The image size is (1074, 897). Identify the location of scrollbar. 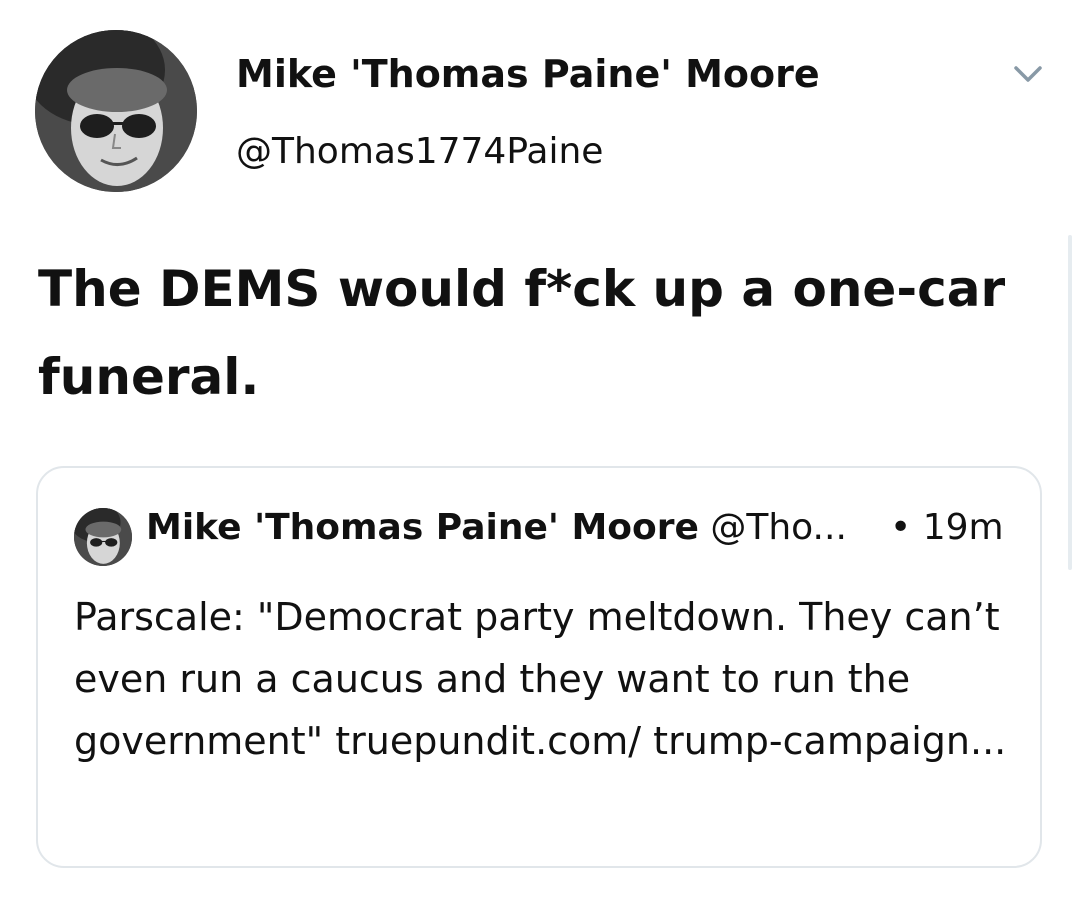
(1070, 402).